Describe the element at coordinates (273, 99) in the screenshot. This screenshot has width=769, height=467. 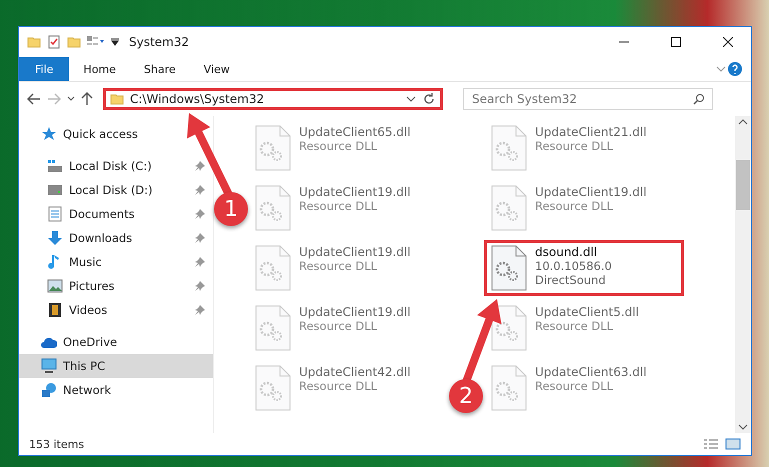
I see `address-bar: C:\Windows\System32` at that location.